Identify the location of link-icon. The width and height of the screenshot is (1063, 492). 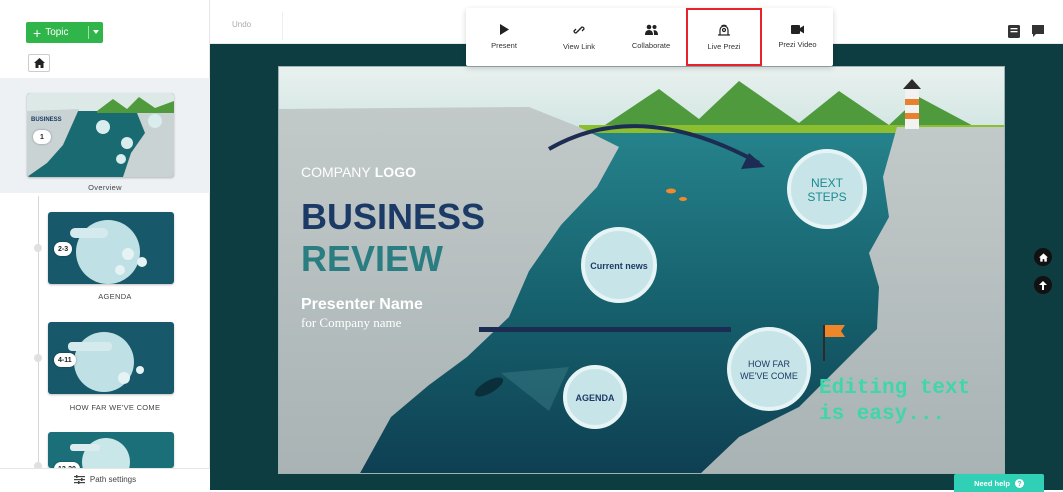
(579, 29).